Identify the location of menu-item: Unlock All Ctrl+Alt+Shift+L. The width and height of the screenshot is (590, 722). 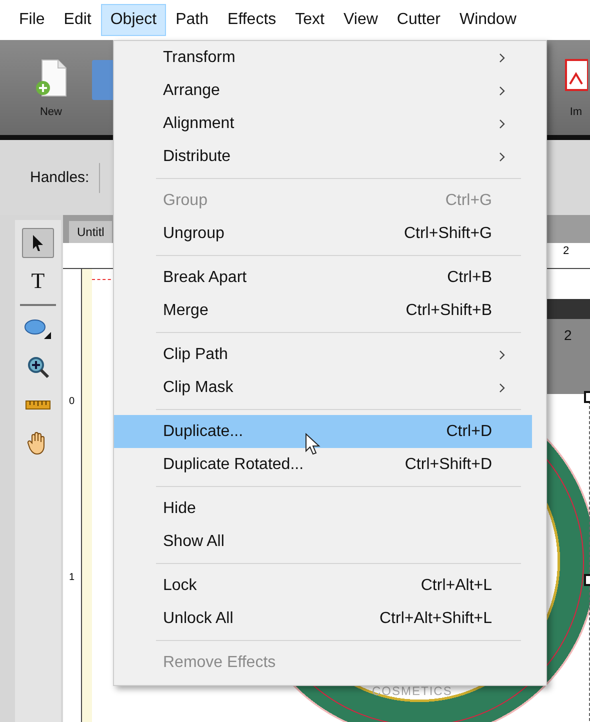
(323, 618).